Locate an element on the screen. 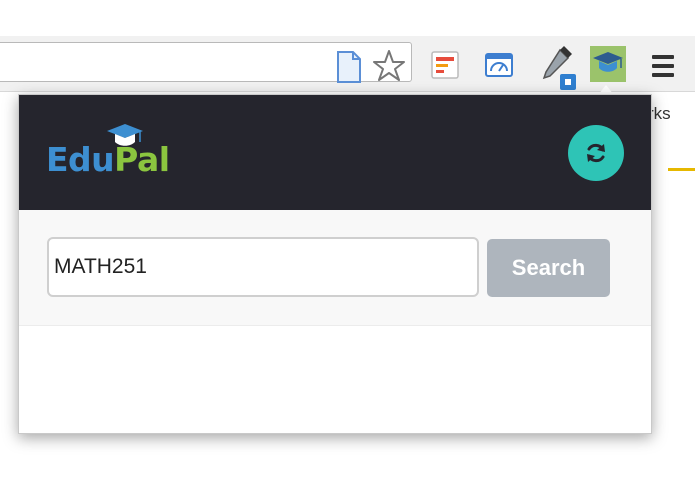  page-accent-line is located at coordinates (681, 169).